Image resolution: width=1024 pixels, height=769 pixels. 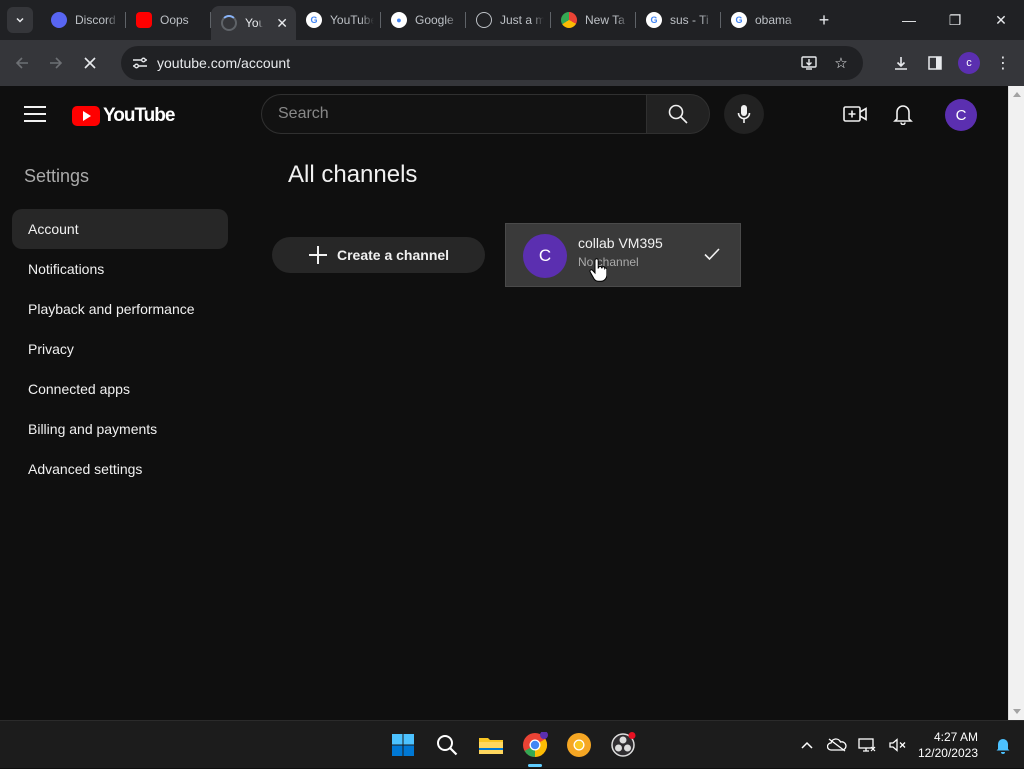 I want to click on browser-tab: G sus - Ti, so click(x=678, y=20).